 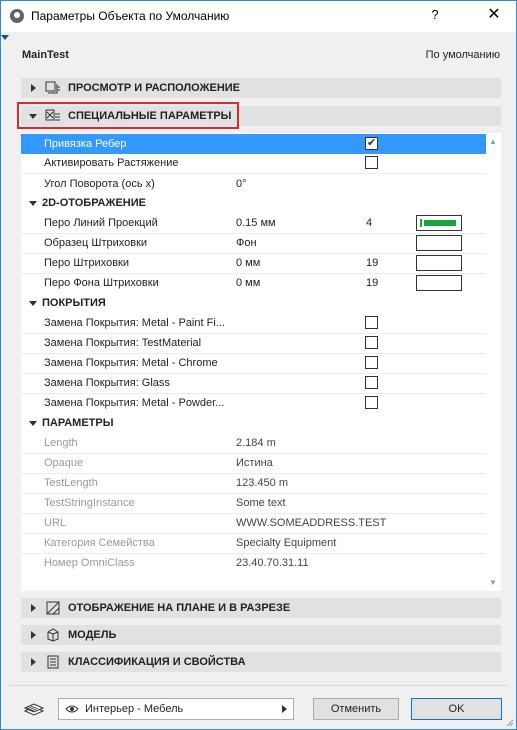 I want to click on group-label: 2D-ОТОБРАЖЕНИЕ, so click(x=94, y=203).